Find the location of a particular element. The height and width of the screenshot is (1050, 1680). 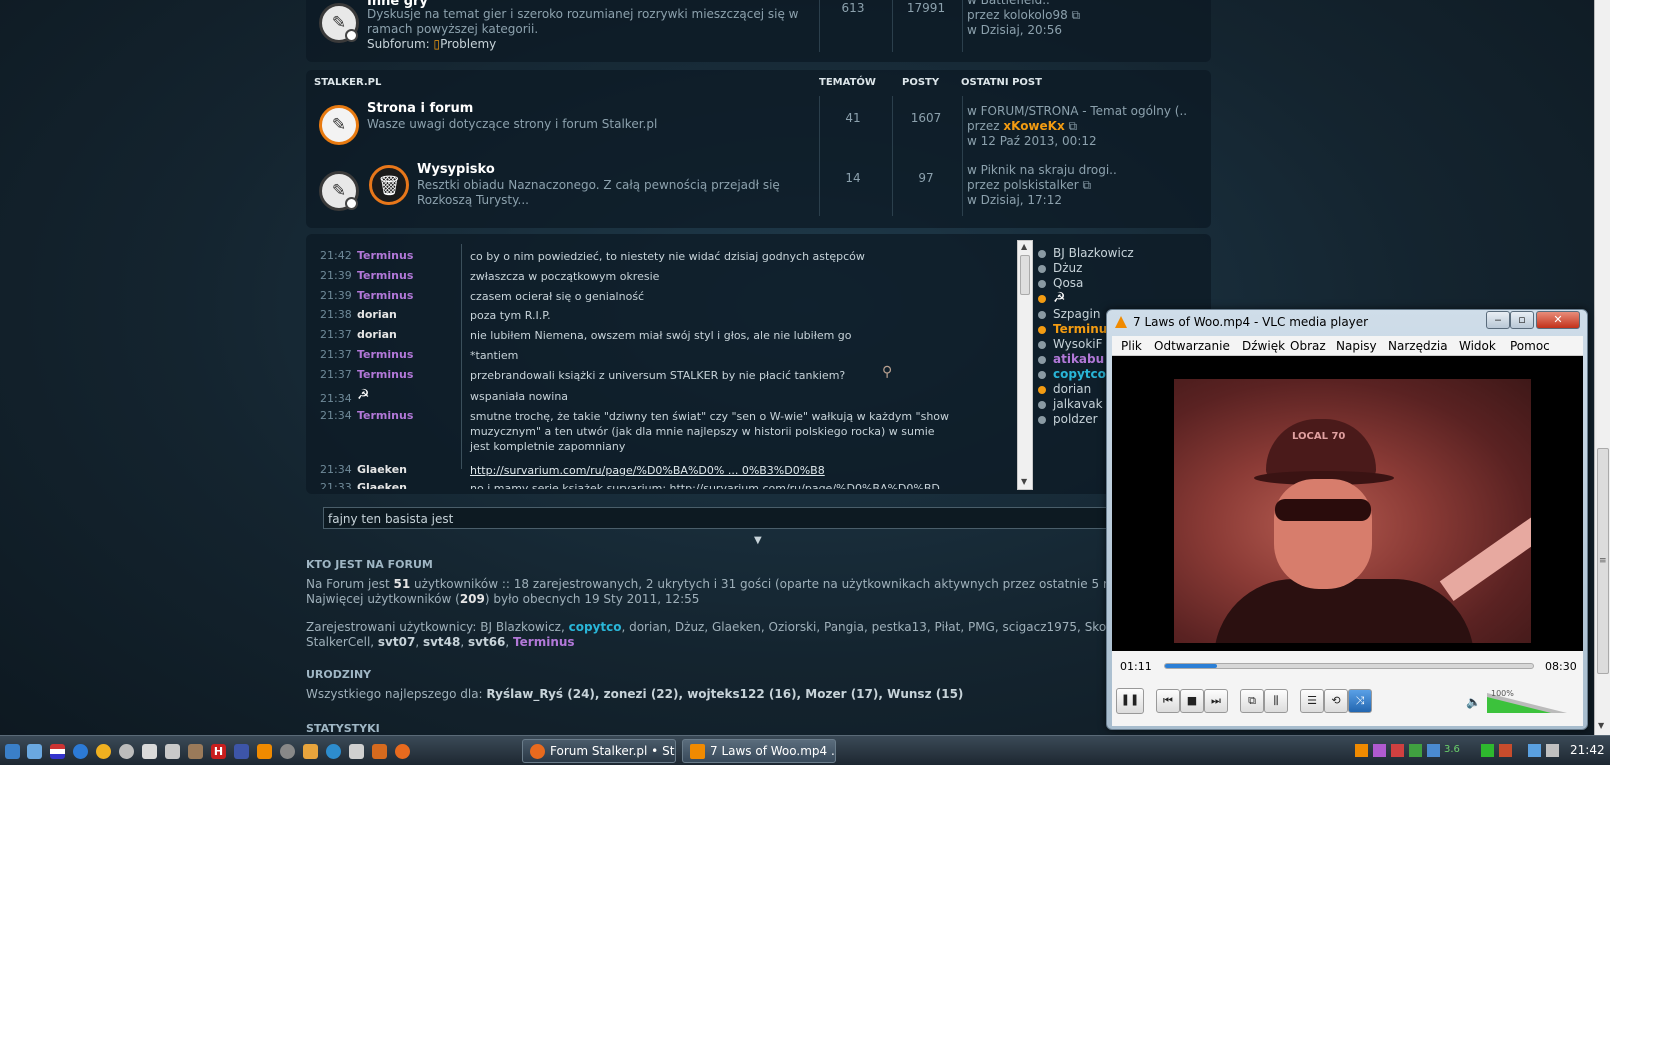

menu-napisy: Napisy is located at coordinates (1356, 346).